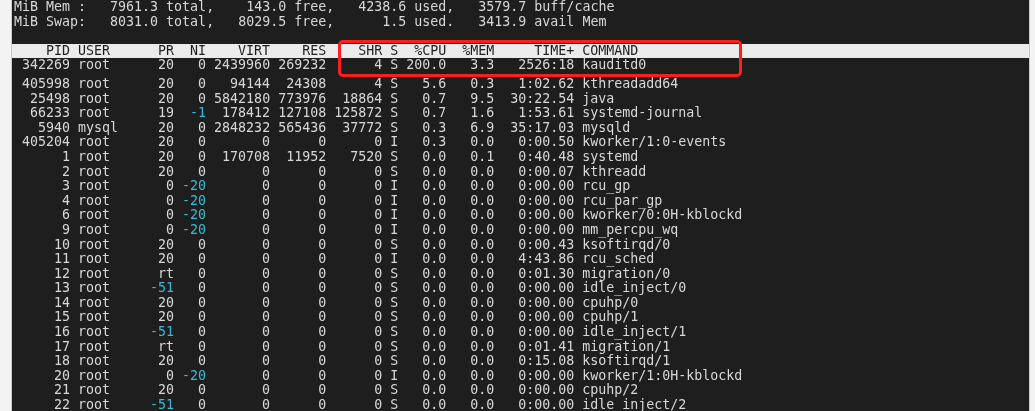 The image size is (1035, 411). What do you see at coordinates (366, 157) in the screenshot?
I see `table-cell-text: 7520` at bounding box center [366, 157].